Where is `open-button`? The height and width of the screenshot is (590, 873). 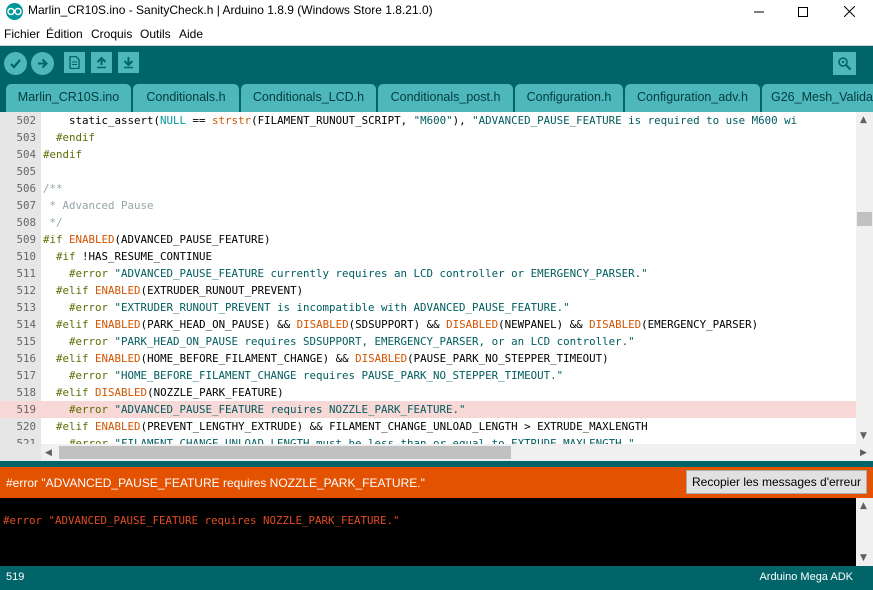
open-button is located at coordinates (101, 62).